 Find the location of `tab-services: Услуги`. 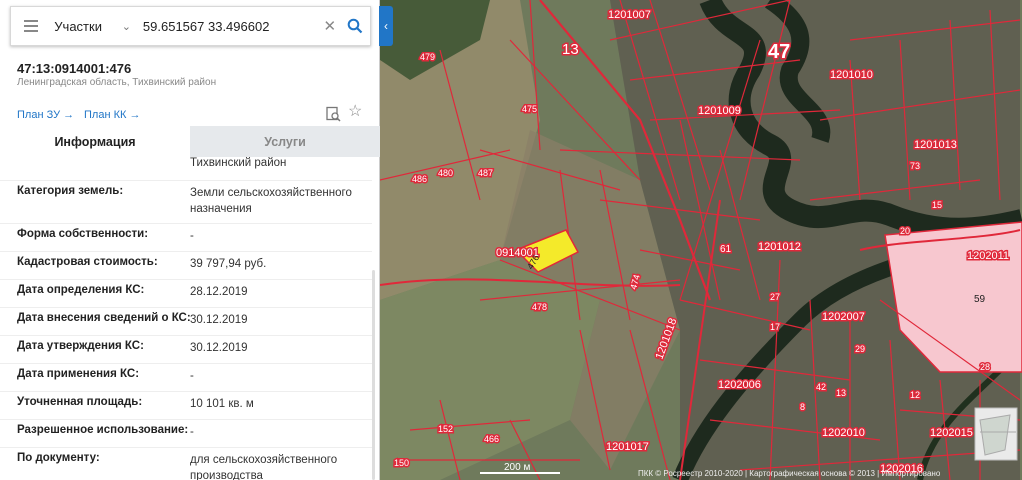

tab-services: Услуги is located at coordinates (285, 141).